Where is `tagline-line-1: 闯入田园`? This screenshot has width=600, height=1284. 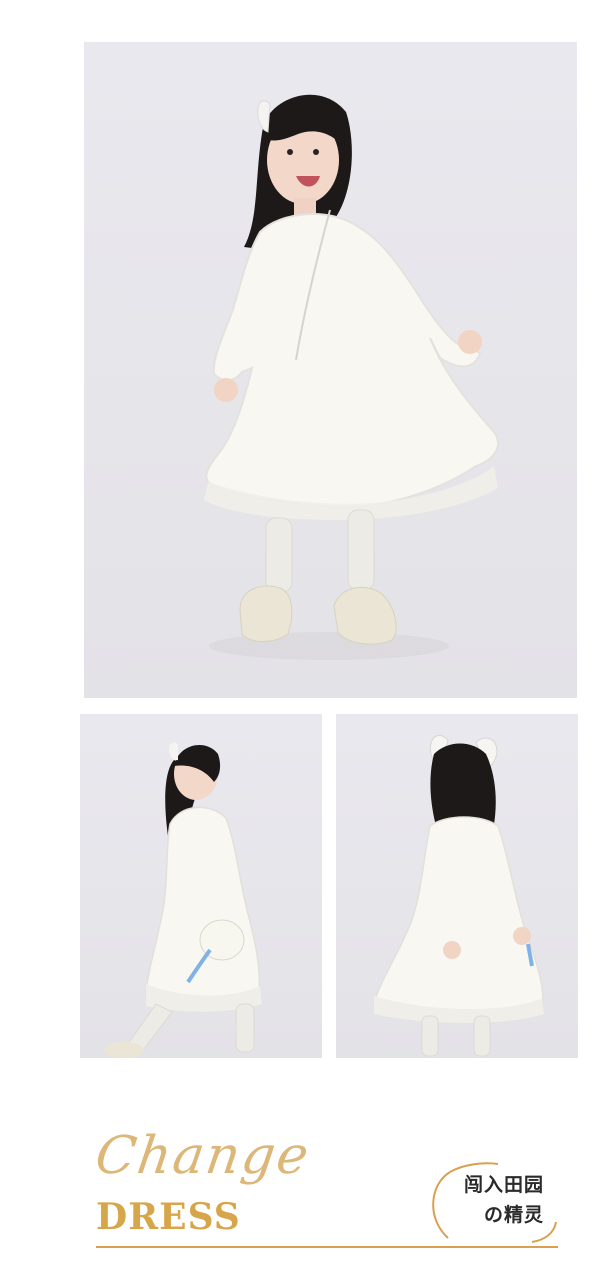
tagline-line-1: 闯入田园 is located at coordinates (503, 1185).